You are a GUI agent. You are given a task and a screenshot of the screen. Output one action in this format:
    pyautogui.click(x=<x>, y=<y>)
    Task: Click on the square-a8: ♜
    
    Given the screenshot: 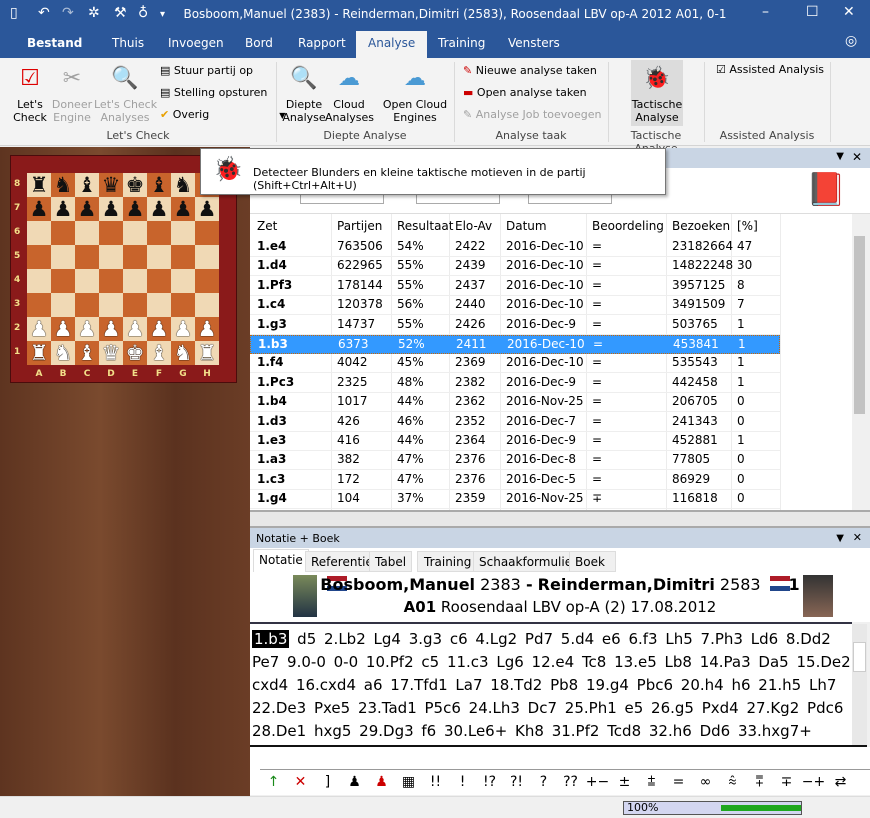 What is the action you would take?
    pyautogui.click(x=39, y=185)
    